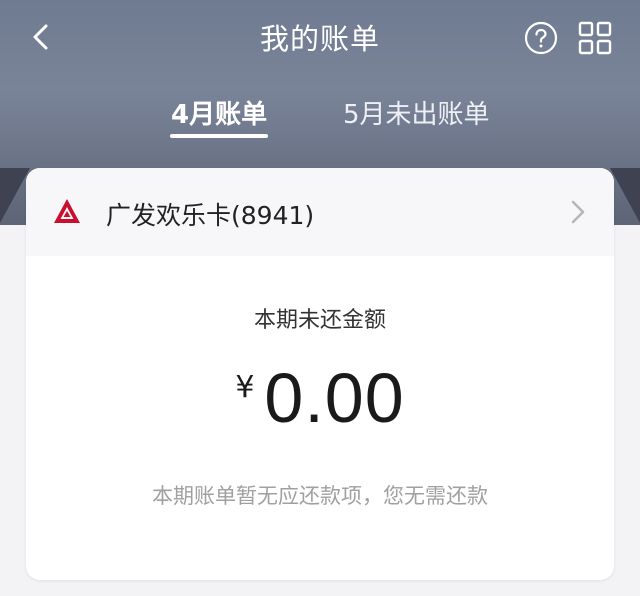 The image size is (640, 596). I want to click on amount-value: 0.00, so click(334, 398).